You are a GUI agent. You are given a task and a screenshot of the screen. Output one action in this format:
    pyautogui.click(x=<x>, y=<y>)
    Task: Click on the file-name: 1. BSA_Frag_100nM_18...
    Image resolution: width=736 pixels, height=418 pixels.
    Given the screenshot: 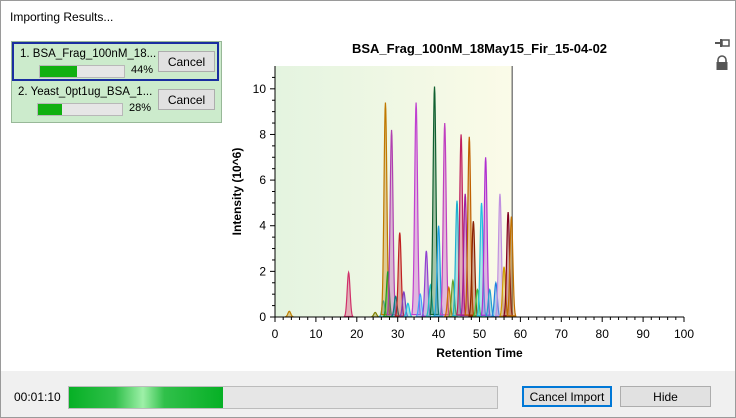 What is the action you would take?
    pyautogui.click(x=88, y=54)
    